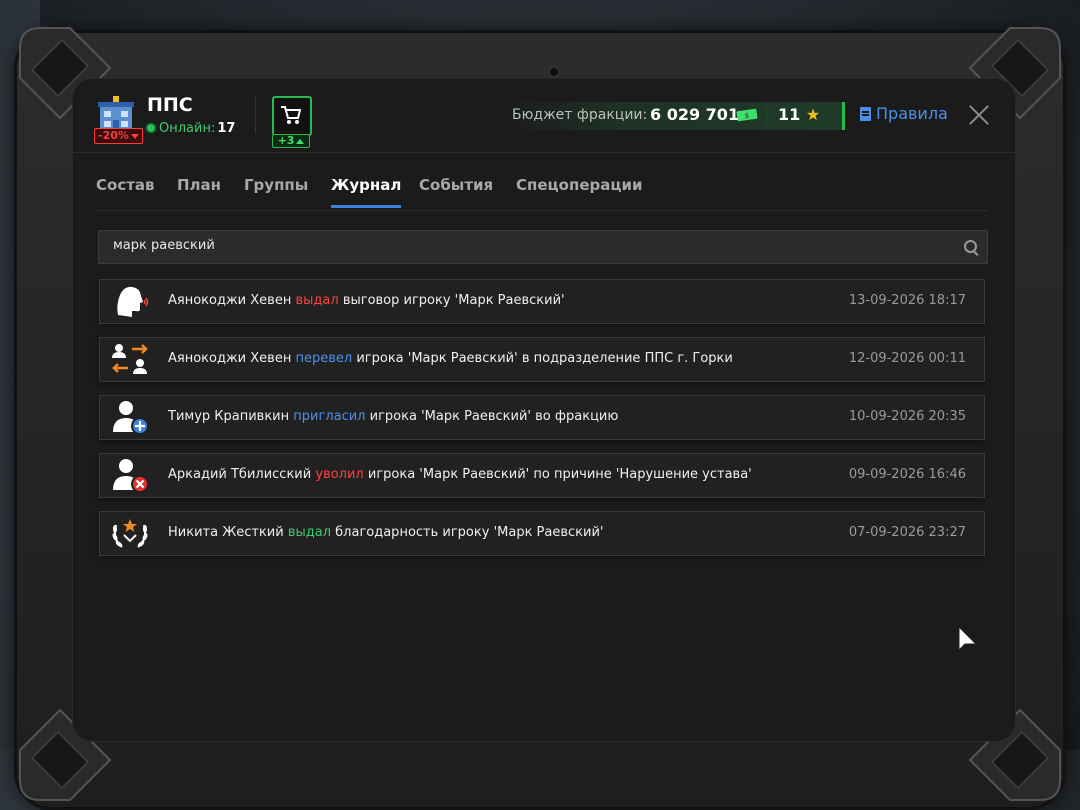  What do you see at coordinates (979, 115) in the screenshot?
I see `close-icon` at bounding box center [979, 115].